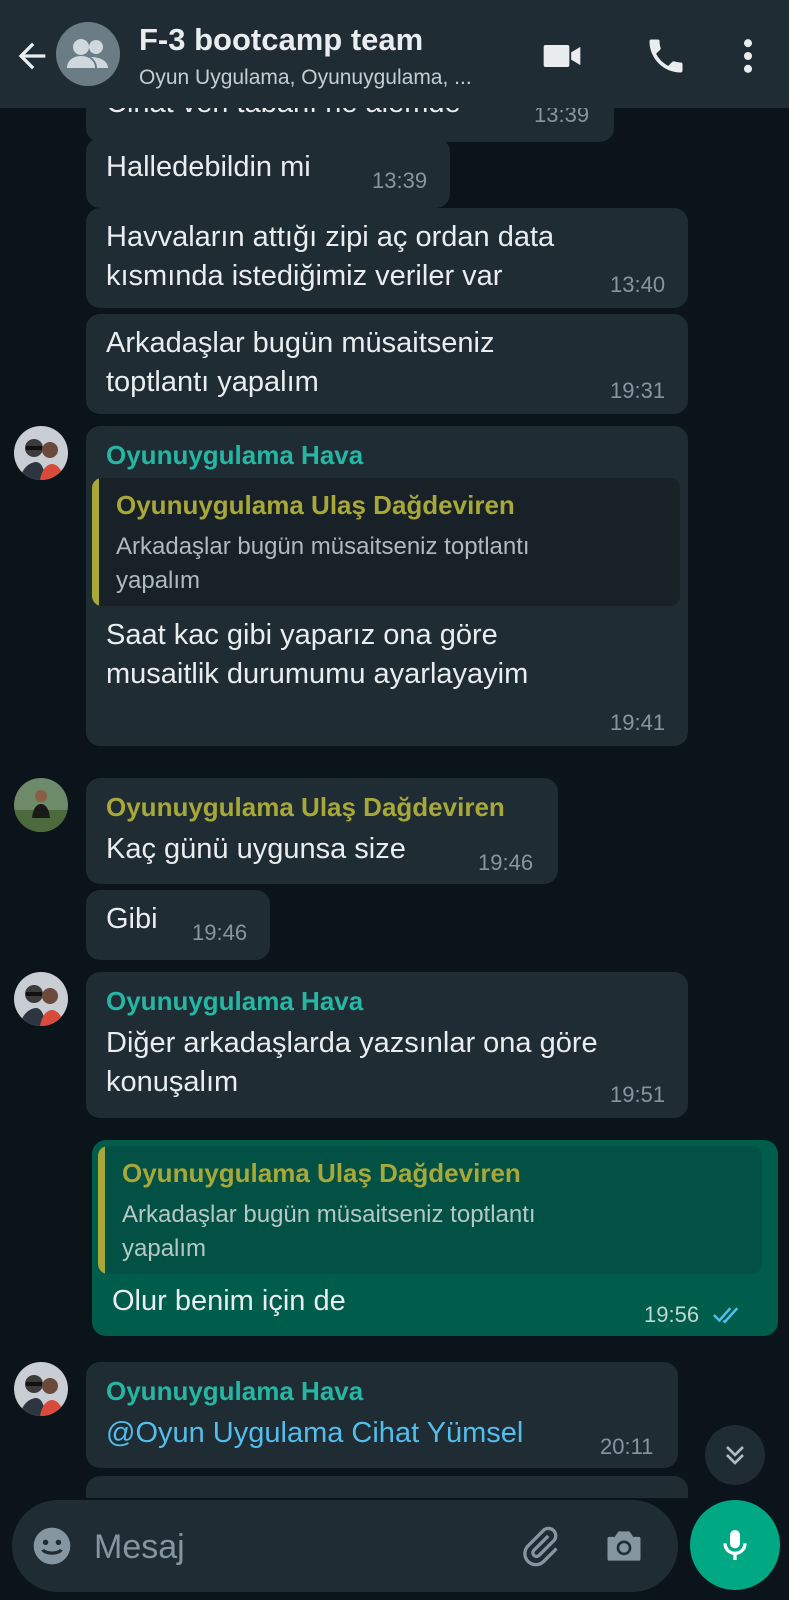  I want to click on message-input, so click(294, 1547).